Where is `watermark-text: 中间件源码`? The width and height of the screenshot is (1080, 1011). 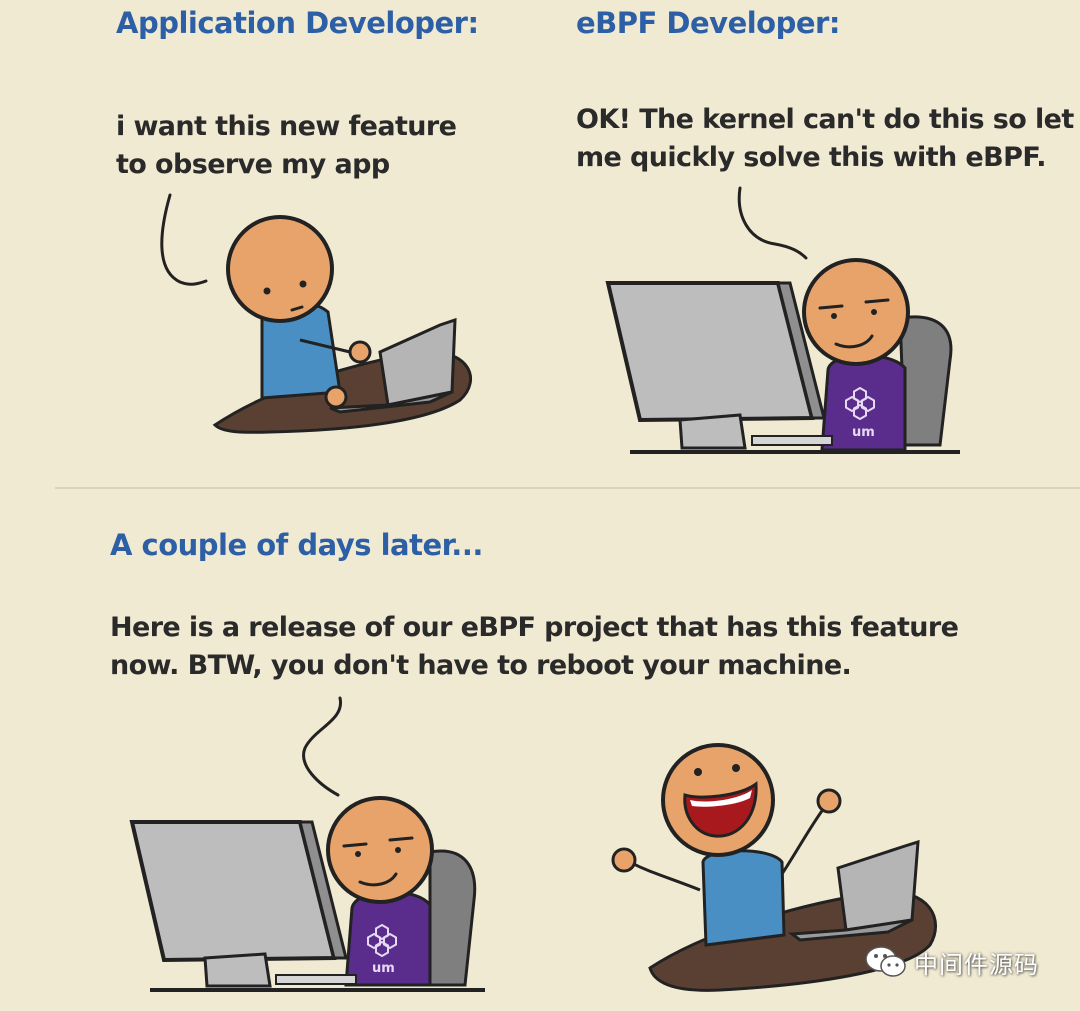
watermark-text: 中间件源码 is located at coordinates (976, 964).